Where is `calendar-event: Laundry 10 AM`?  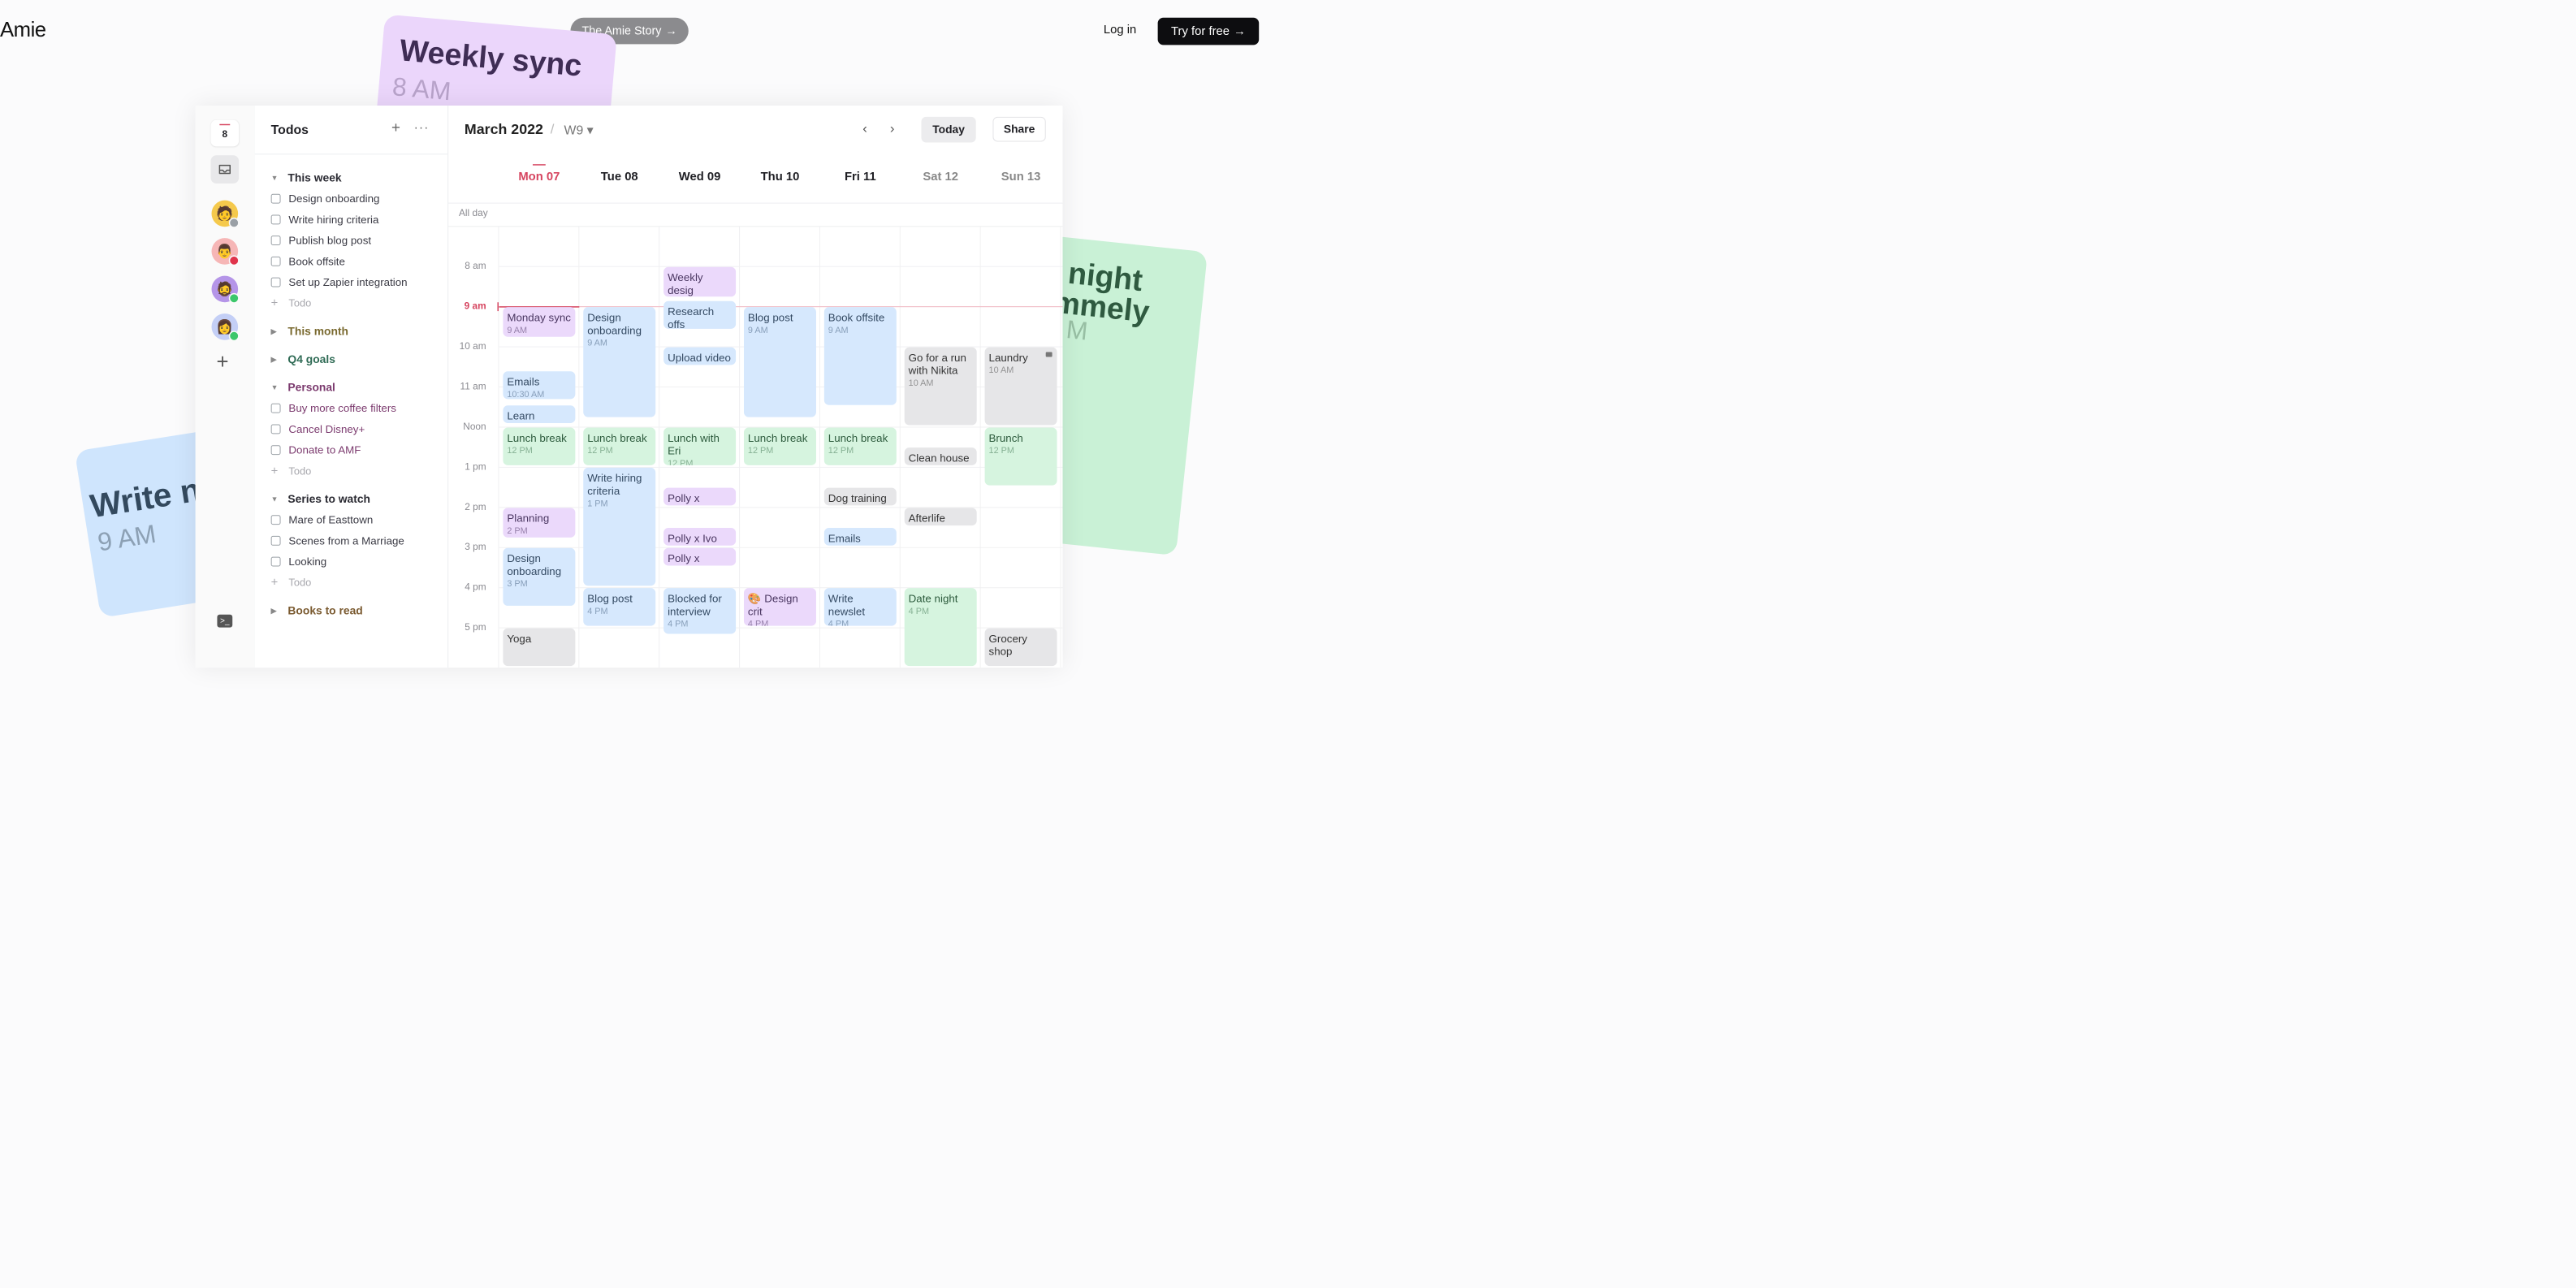
calendar-event: Laundry 10 AM is located at coordinates (1020, 387).